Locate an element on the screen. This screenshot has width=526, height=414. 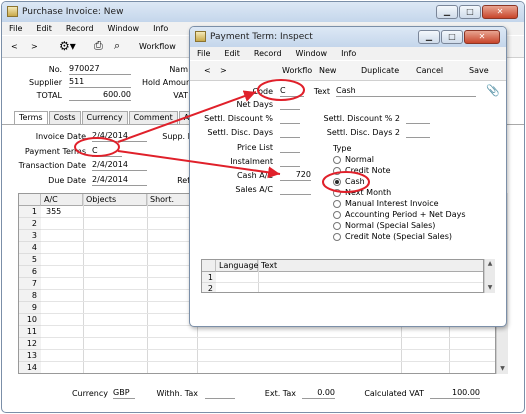
dialog-menu-window: Window is located at coordinates (312, 53).